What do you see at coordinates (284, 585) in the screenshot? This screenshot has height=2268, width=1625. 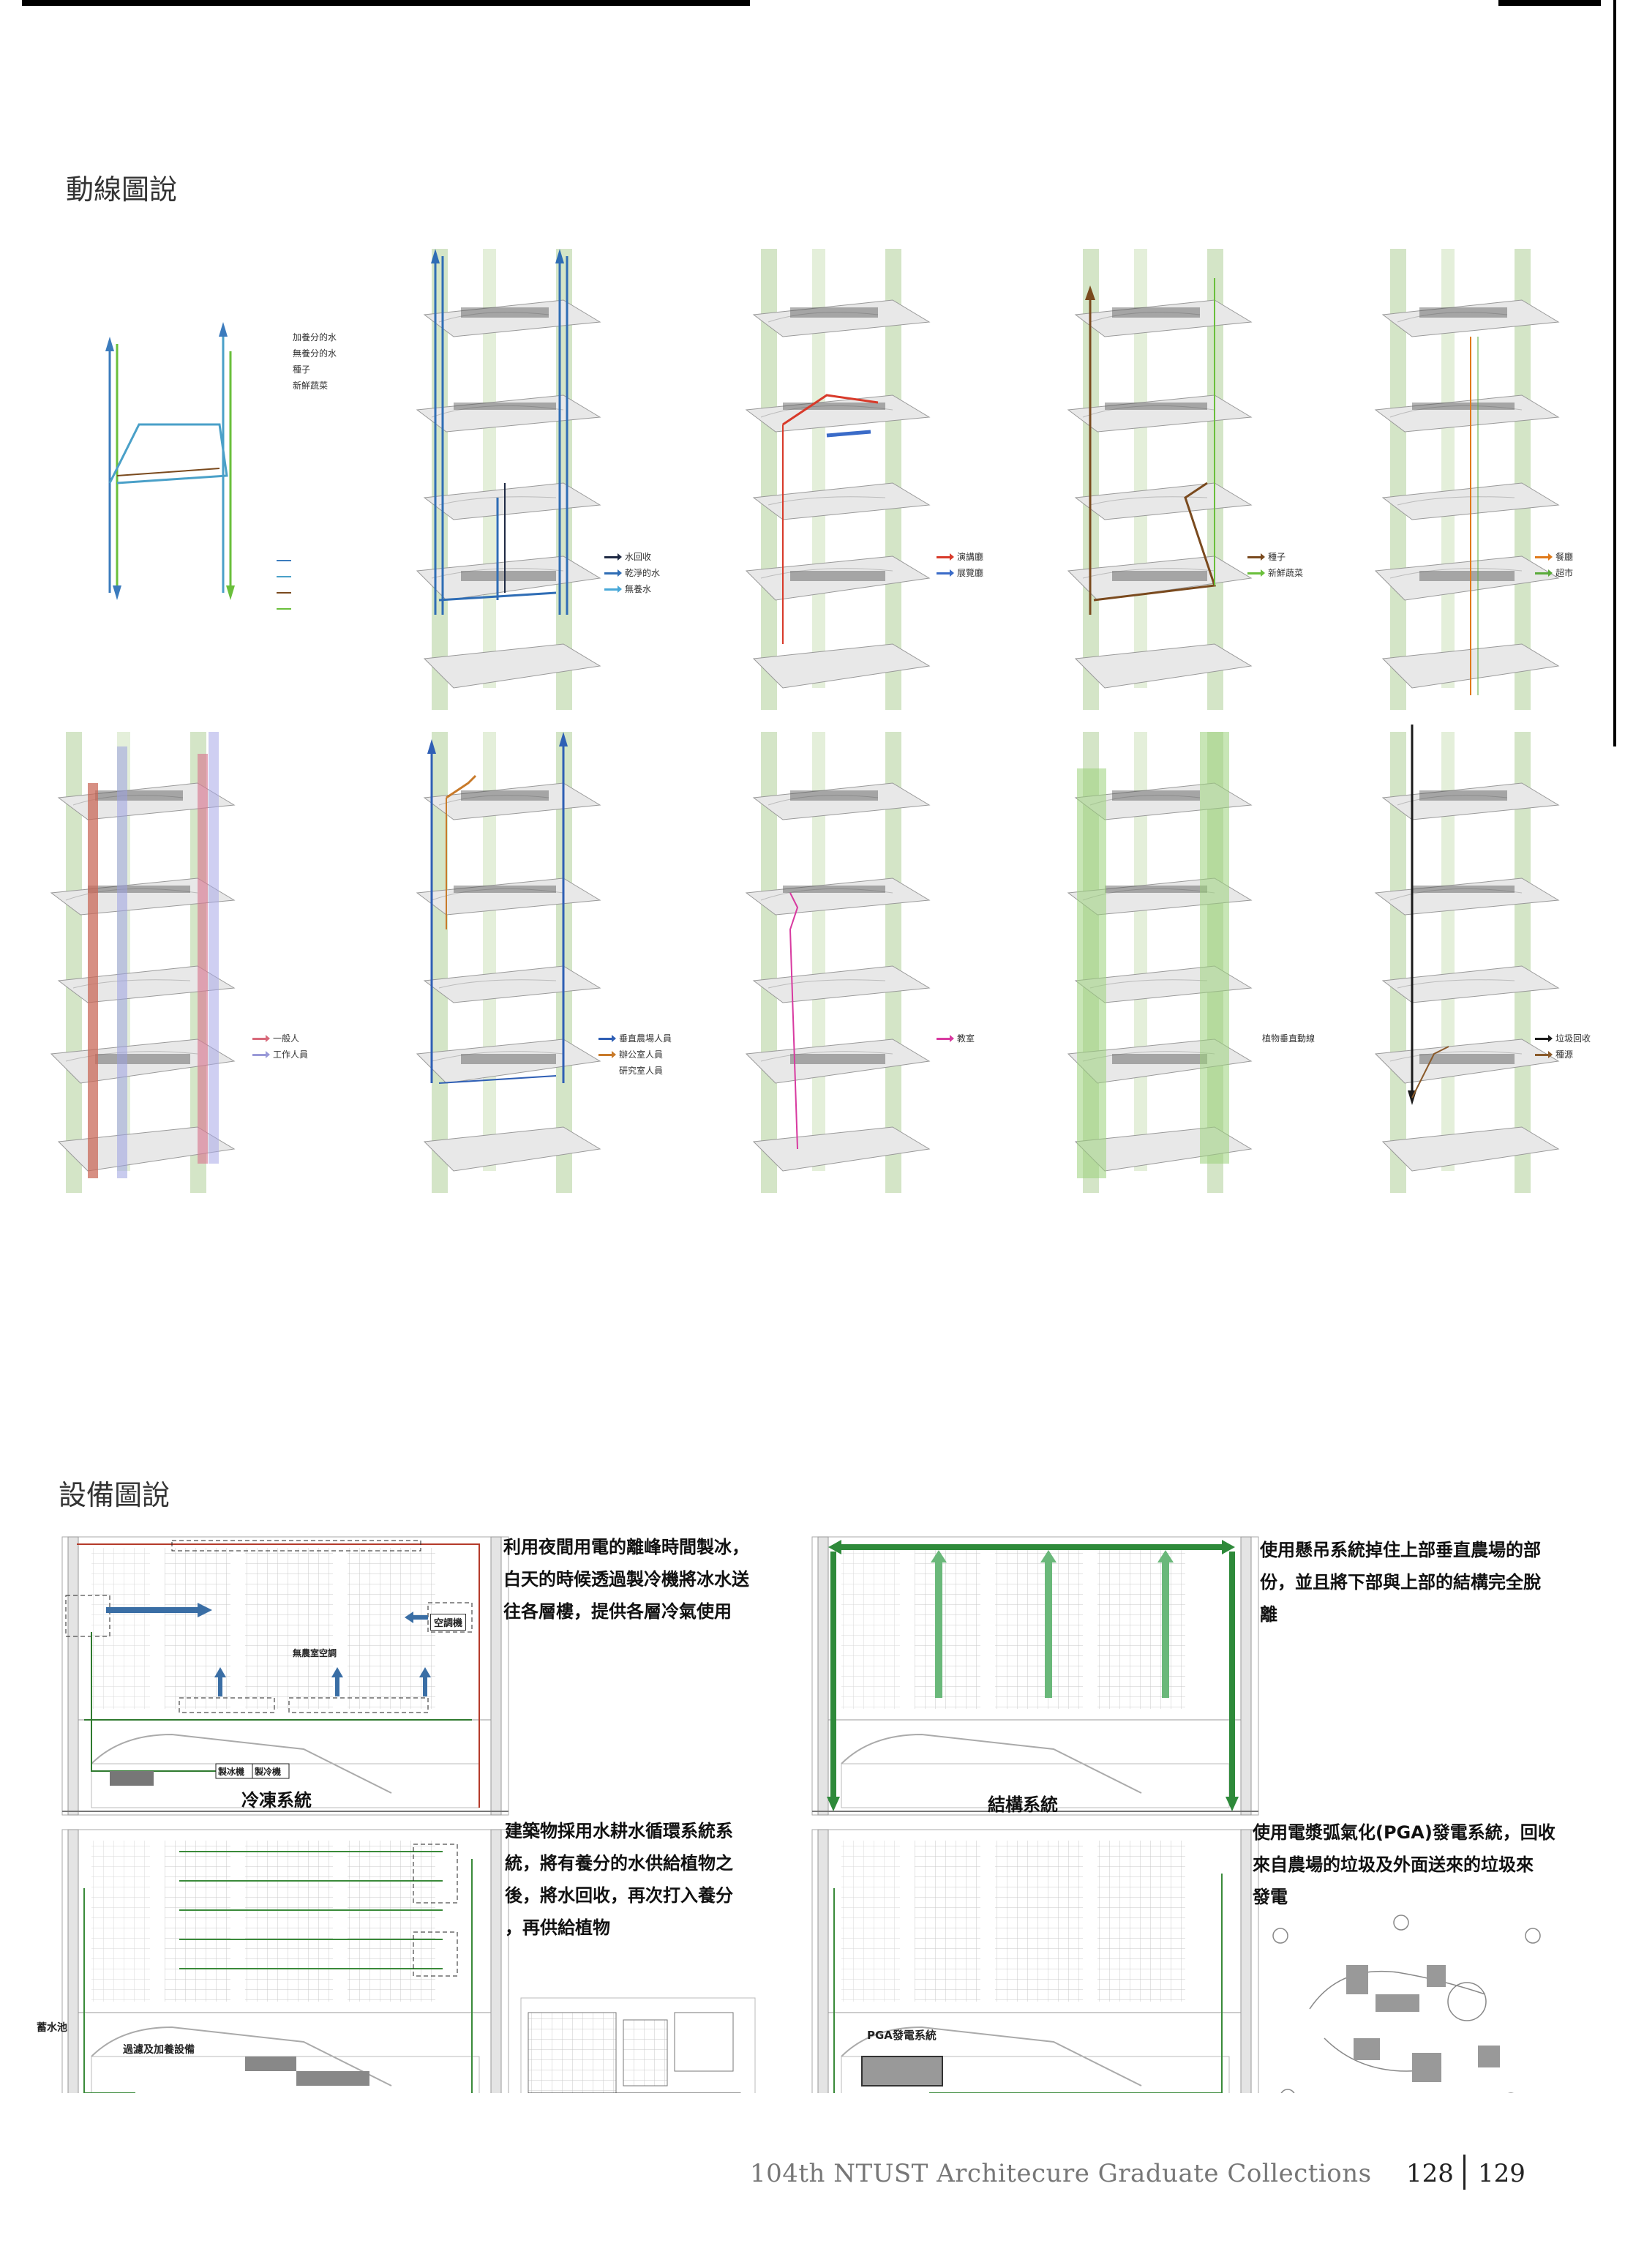 I see `legend-1-swatches` at bounding box center [284, 585].